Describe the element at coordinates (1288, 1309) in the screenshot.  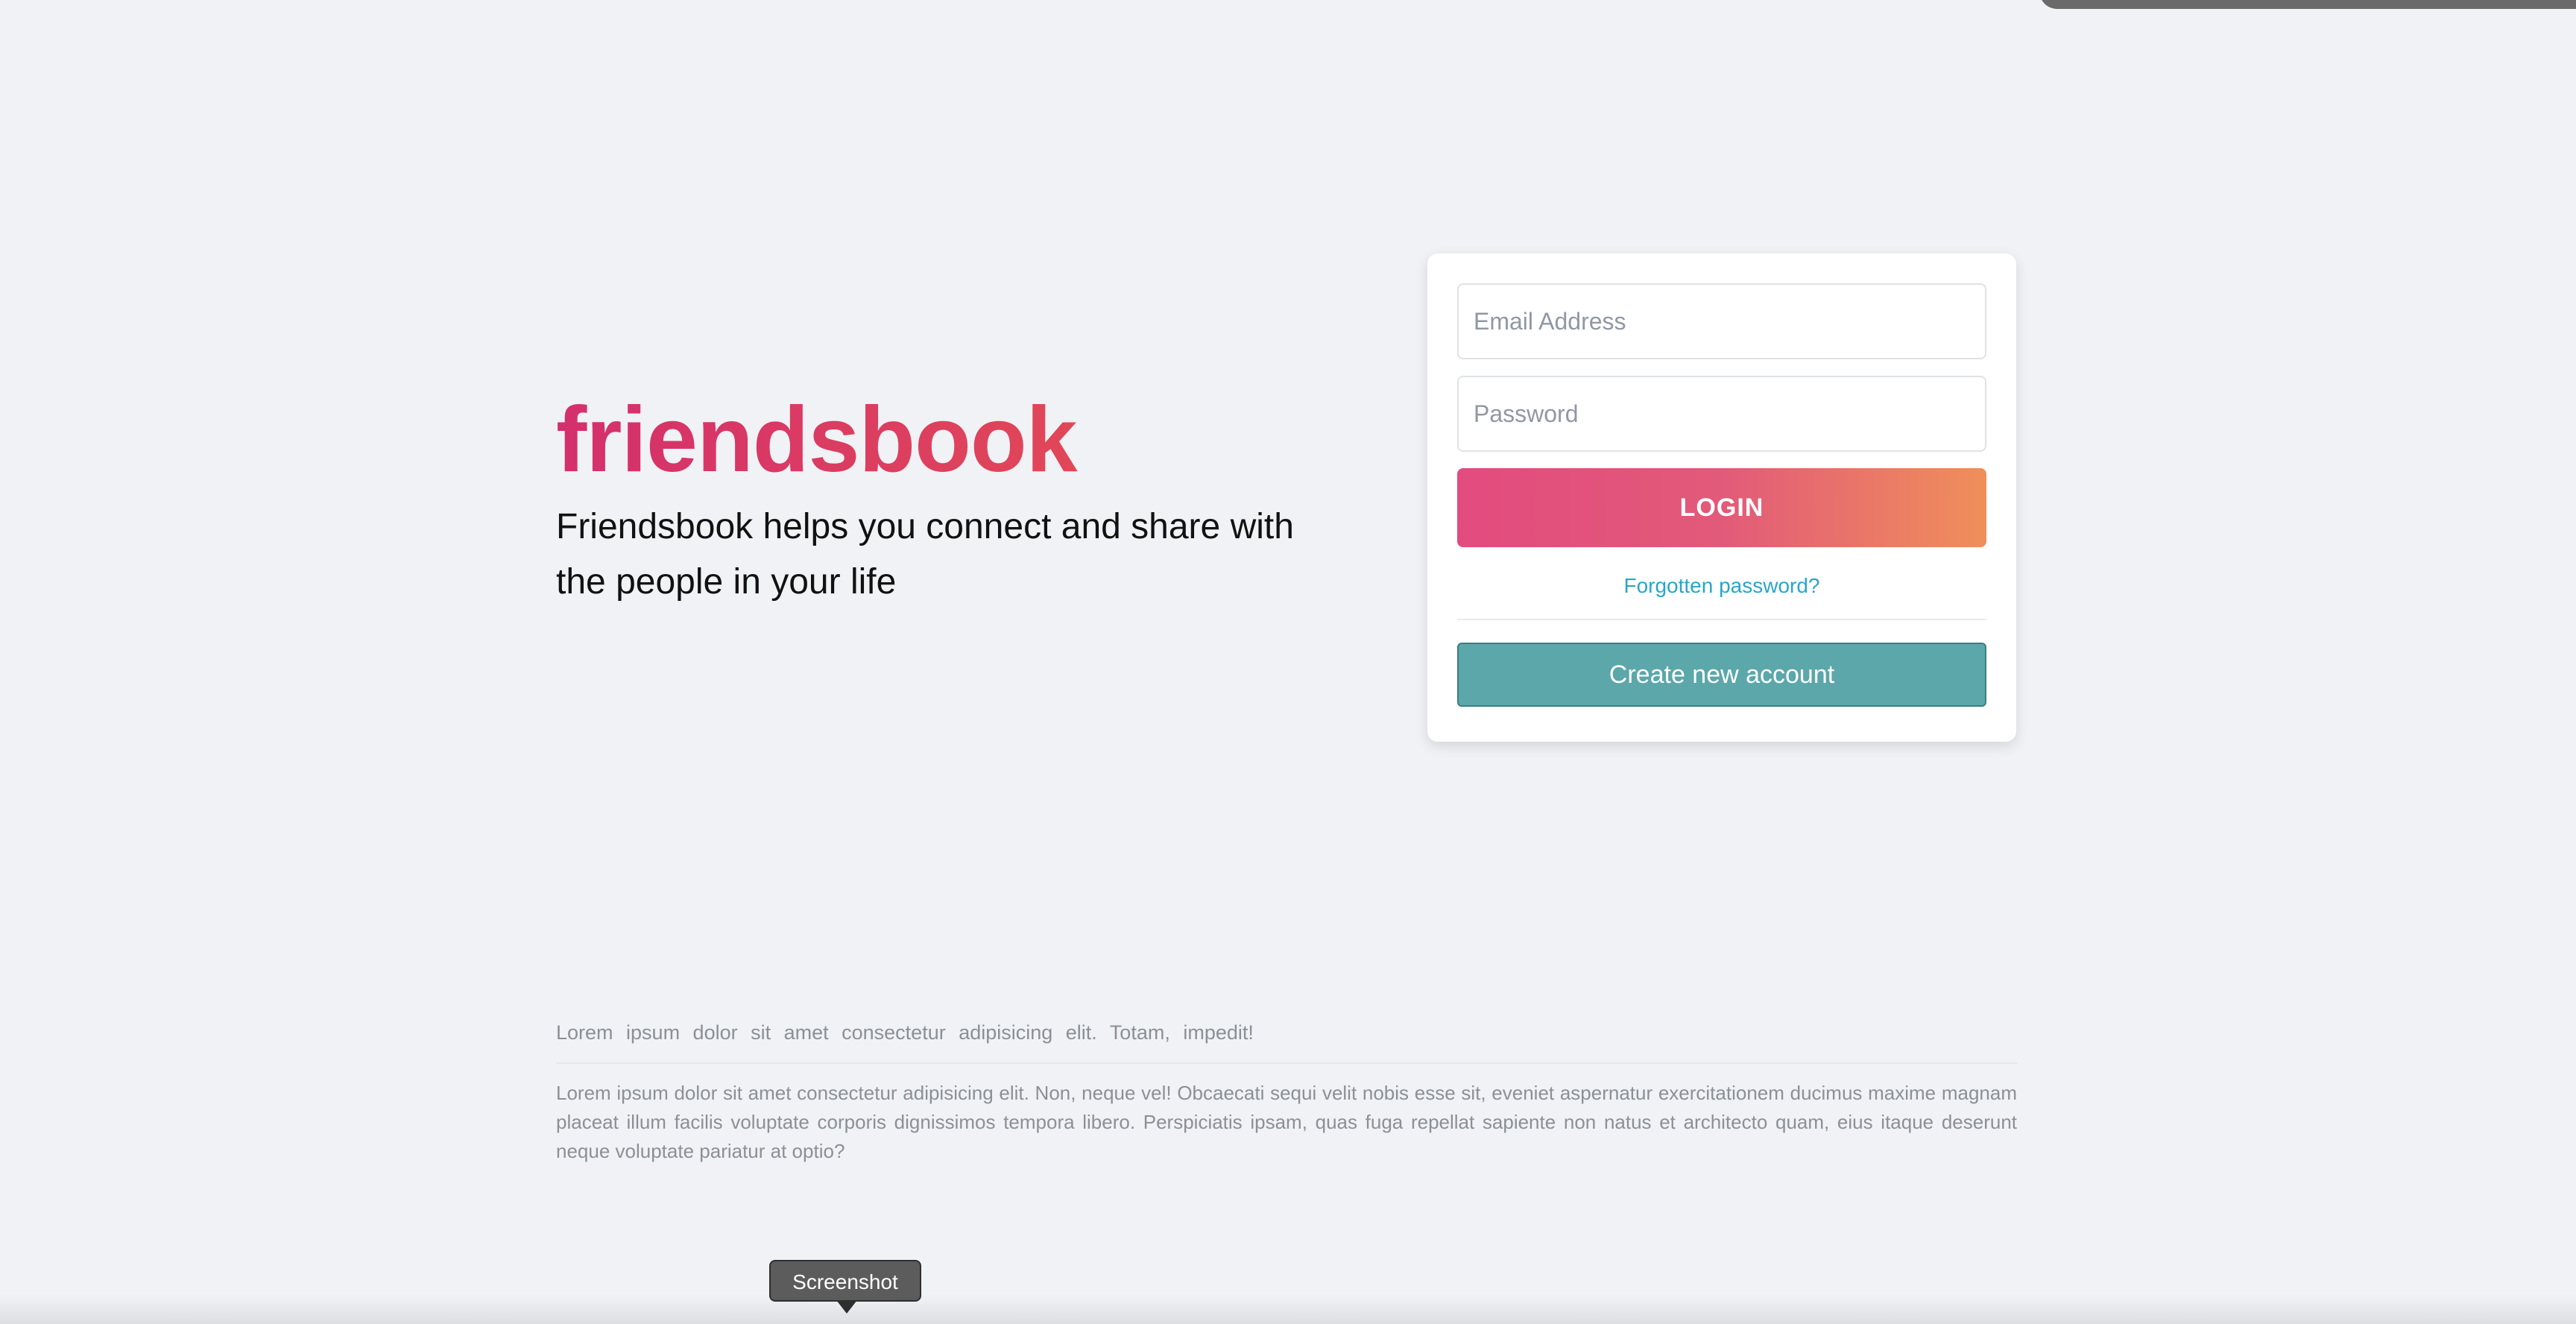
I see `bottom-shadow` at that location.